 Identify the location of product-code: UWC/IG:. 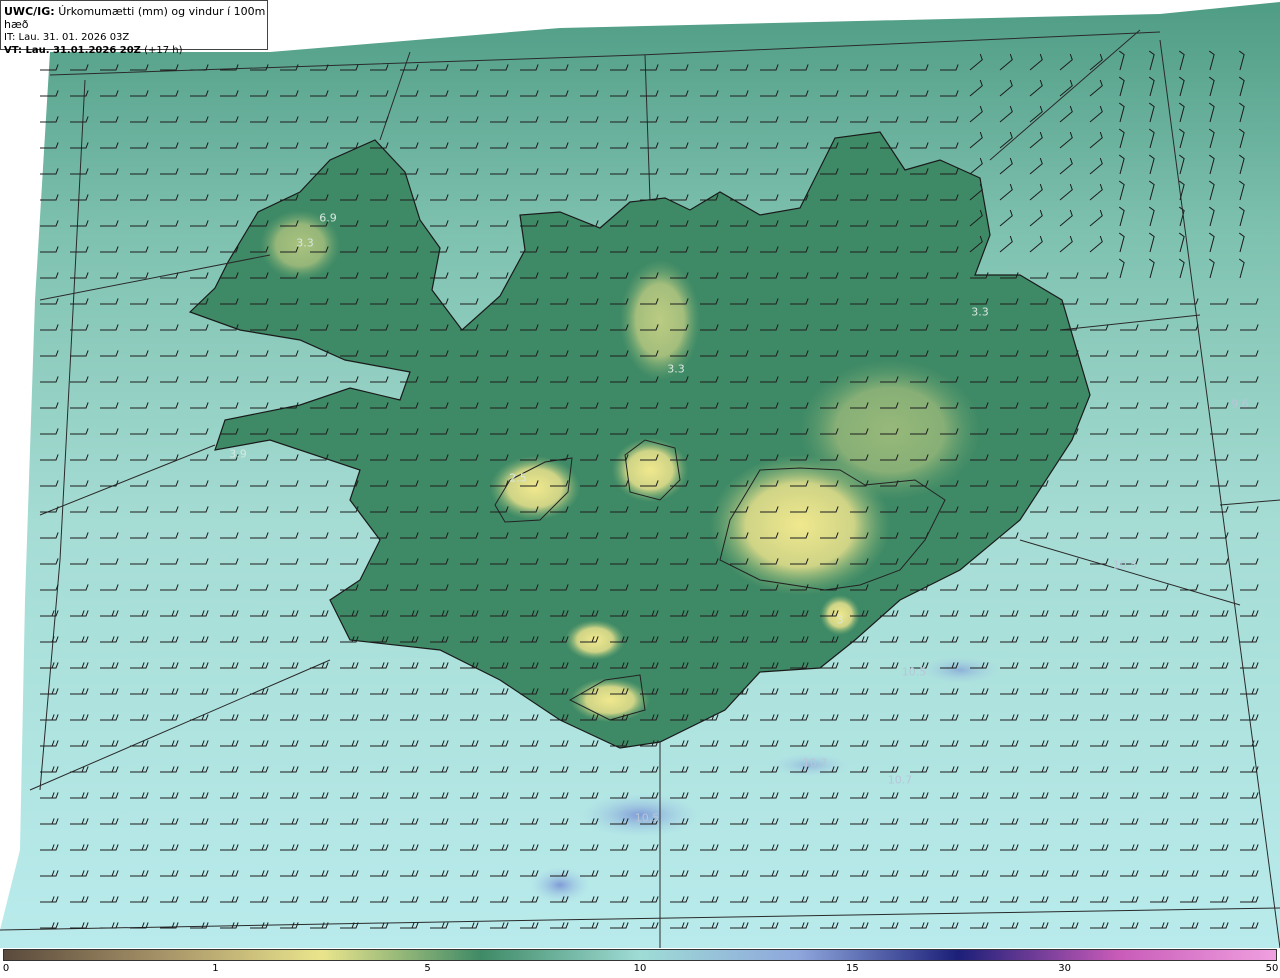
(29, 11).